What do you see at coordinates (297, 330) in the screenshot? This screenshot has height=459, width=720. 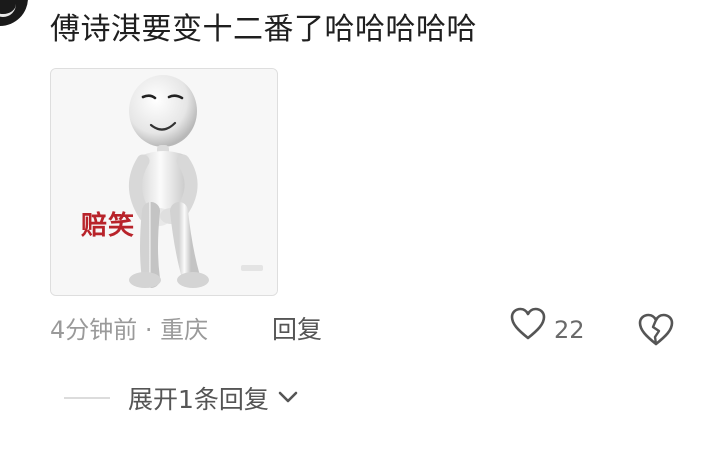 I see `reply-button: 回复` at bounding box center [297, 330].